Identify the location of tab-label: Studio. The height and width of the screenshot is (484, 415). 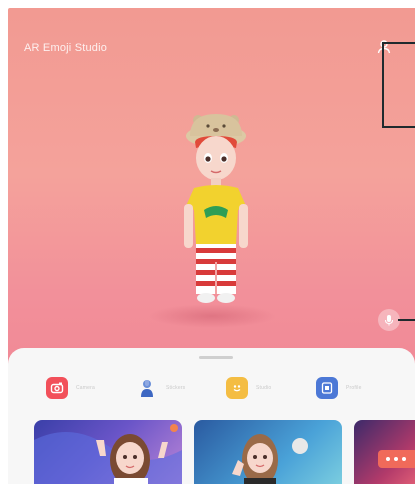
(264, 388).